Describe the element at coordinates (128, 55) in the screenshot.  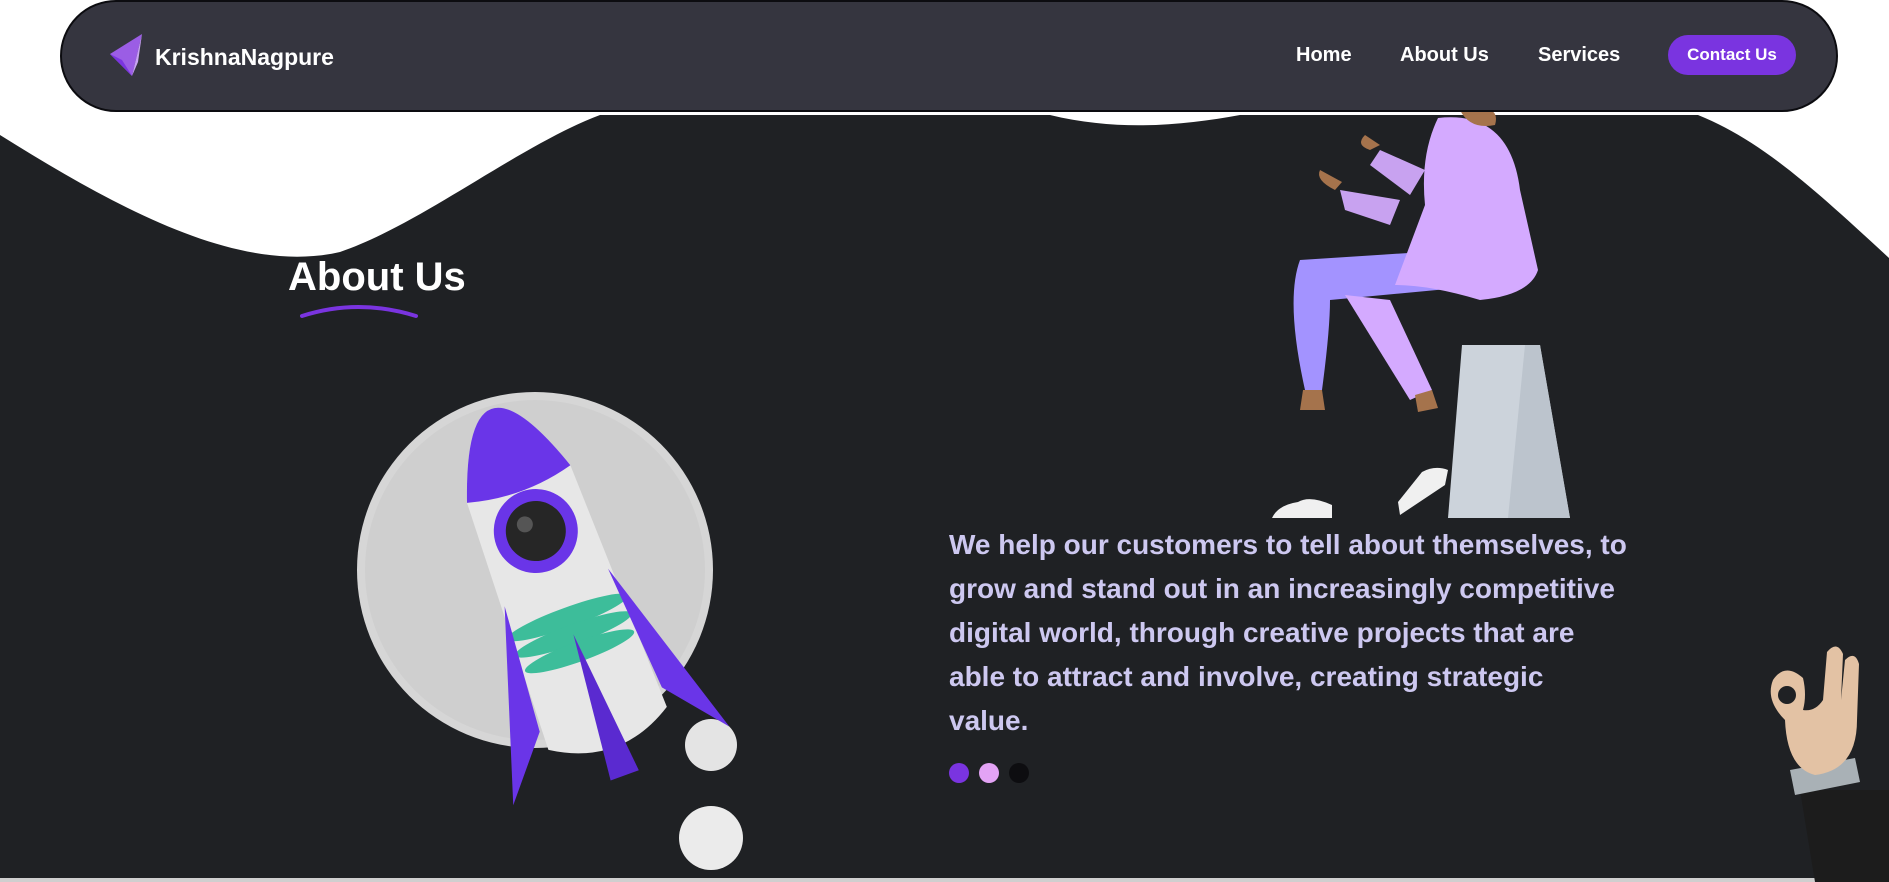
I see `logo-icon` at that location.